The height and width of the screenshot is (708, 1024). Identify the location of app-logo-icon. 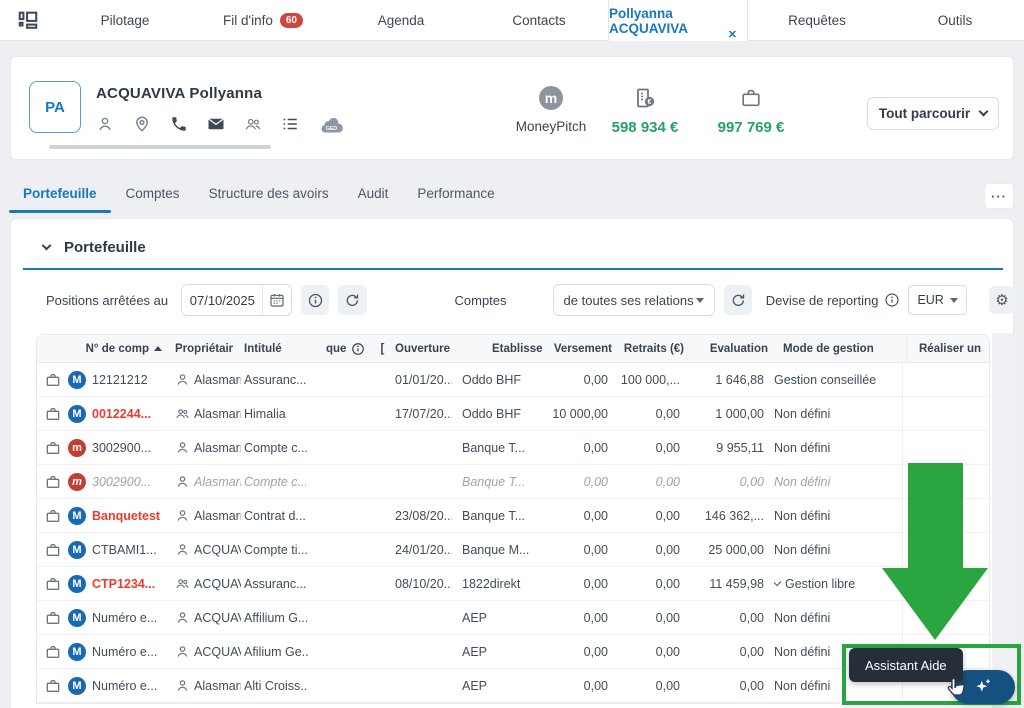
(28, 20).